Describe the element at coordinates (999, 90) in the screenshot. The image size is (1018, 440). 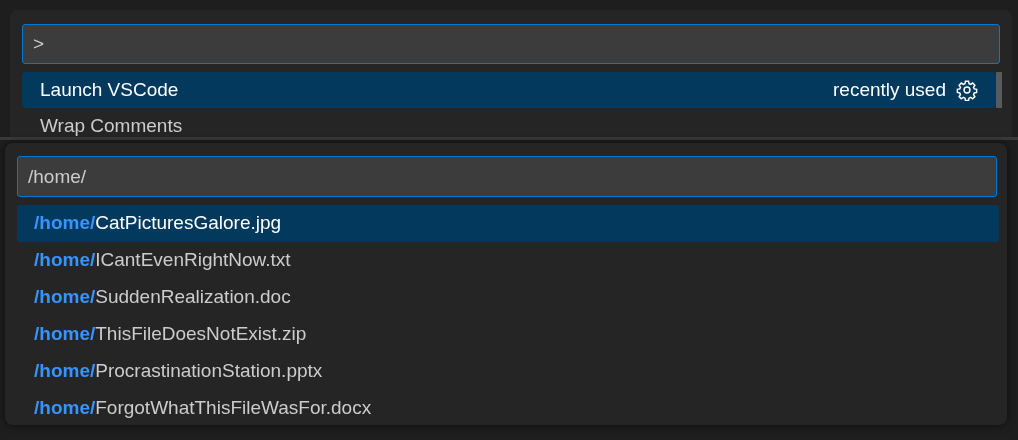
I see `scrollbar` at that location.